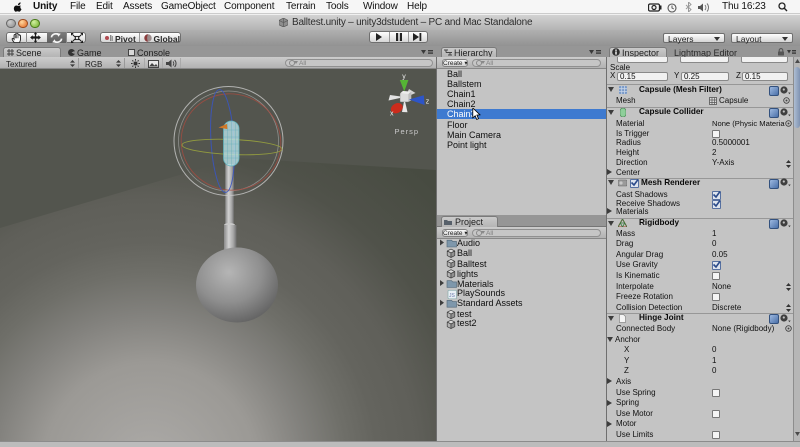  I want to click on svg-text: y, so click(404, 77).